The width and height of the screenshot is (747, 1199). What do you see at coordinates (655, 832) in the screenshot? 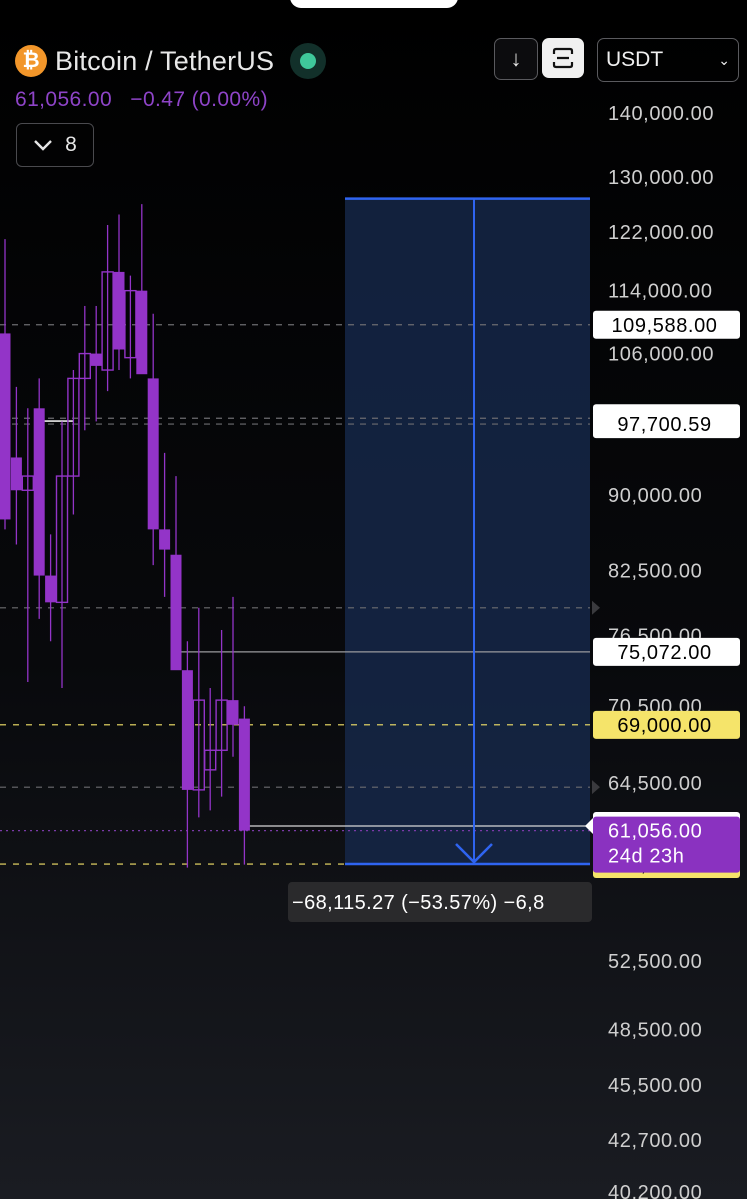
I see `current-price-text: 61,056.00` at bounding box center [655, 832].